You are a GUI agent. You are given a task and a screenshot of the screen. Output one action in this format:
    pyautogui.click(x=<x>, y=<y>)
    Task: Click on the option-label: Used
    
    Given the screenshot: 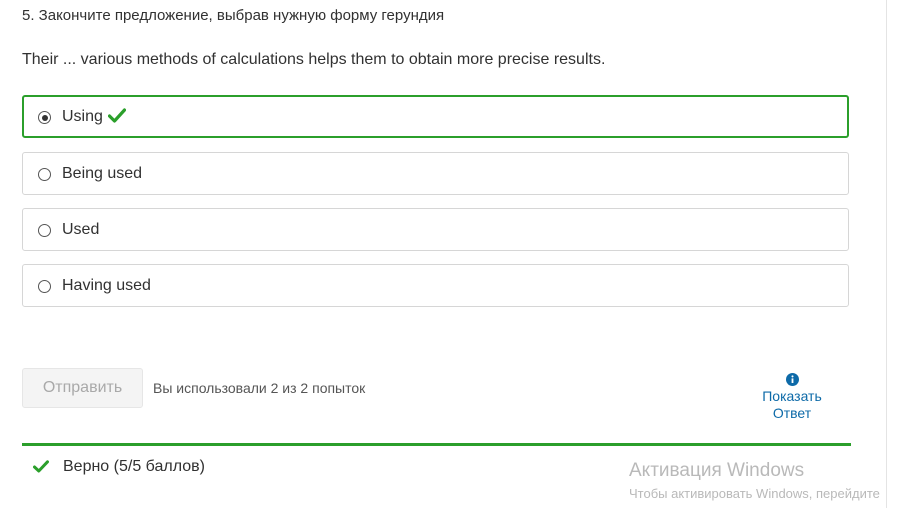 What is the action you would take?
    pyautogui.click(x=81, y=229)
    